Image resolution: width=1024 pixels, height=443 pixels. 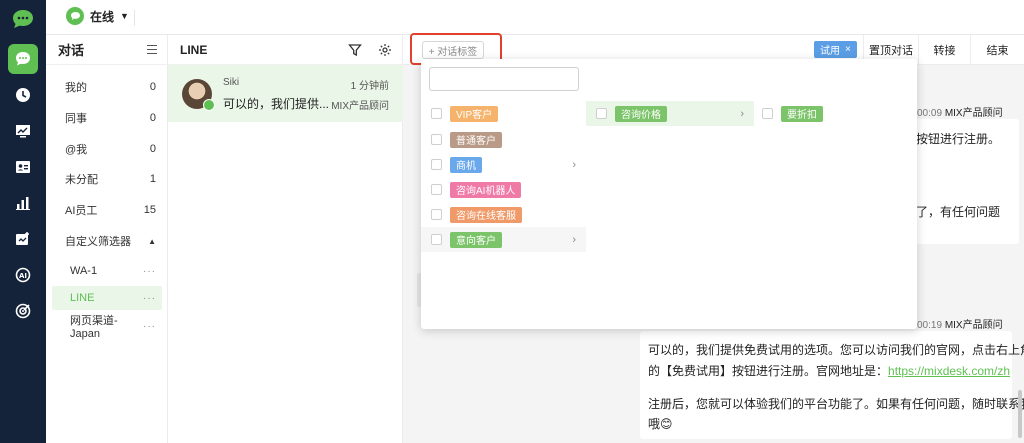 What do you see at coordinates (23, 95) in the screenshot?
I see `rail-history-icon` at bounding box center [23, 95].